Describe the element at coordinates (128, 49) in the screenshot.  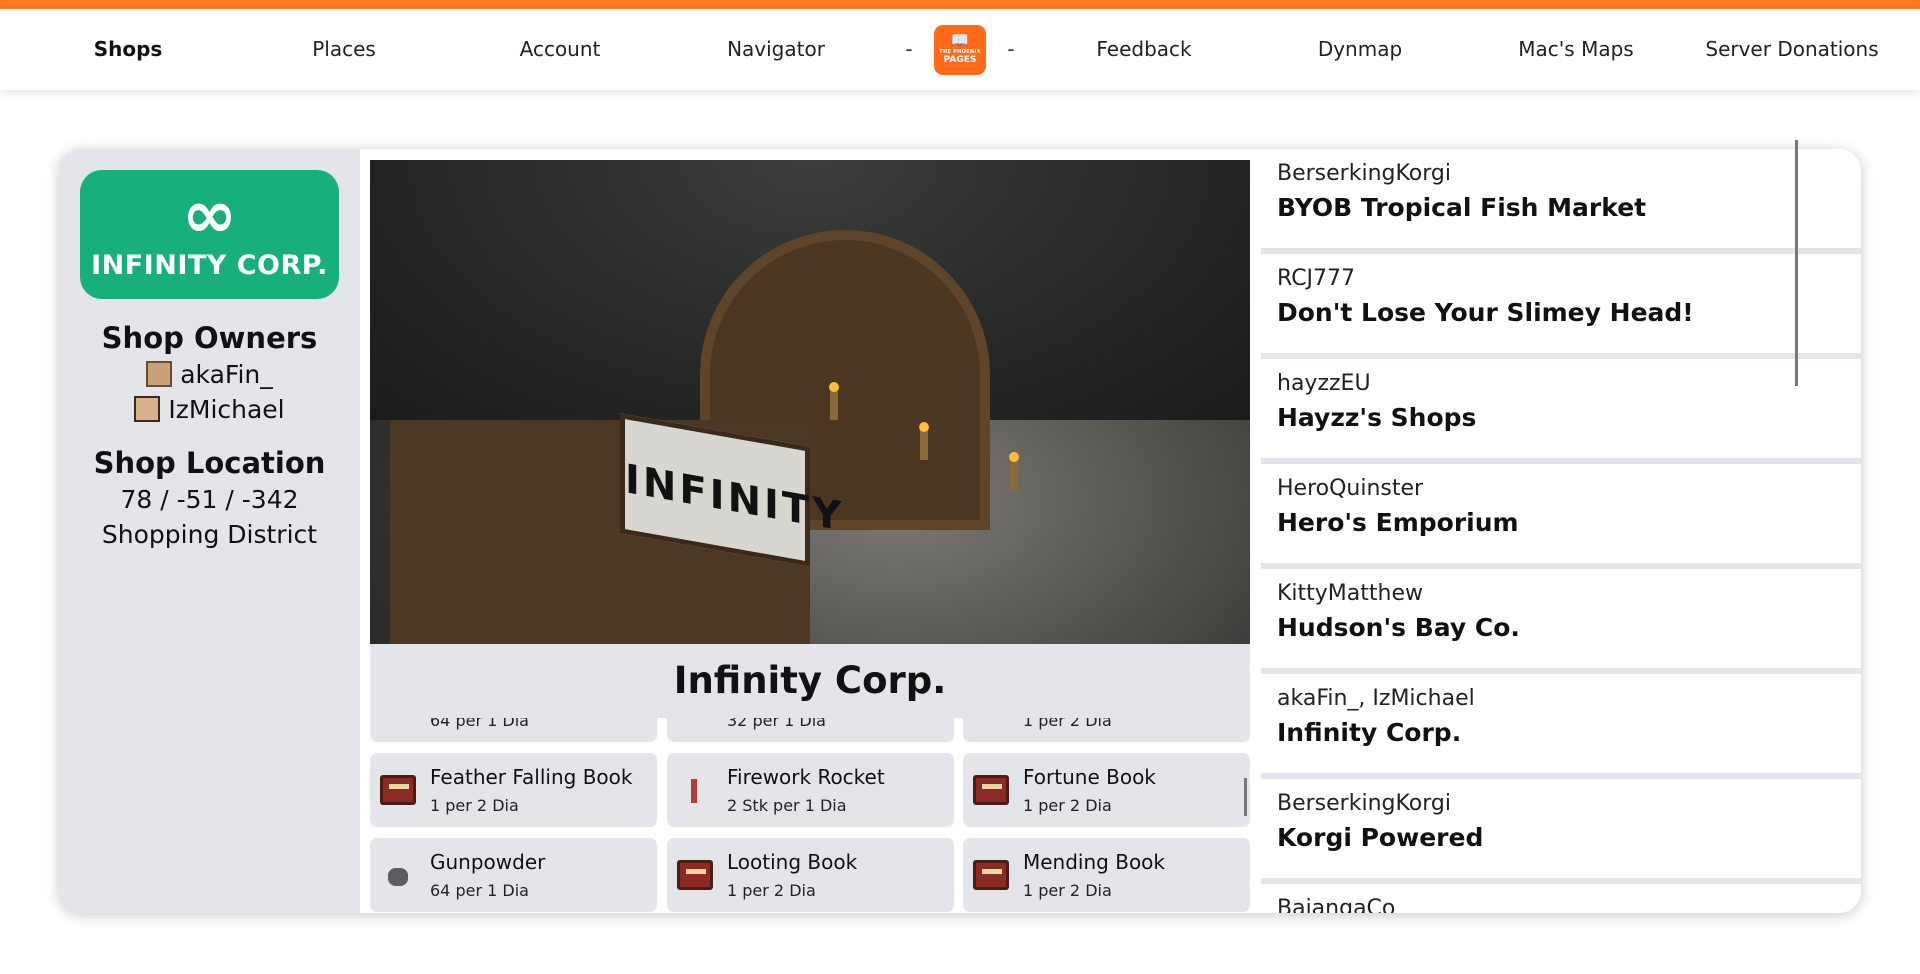
I see `nav-shops: Shops` at that location.